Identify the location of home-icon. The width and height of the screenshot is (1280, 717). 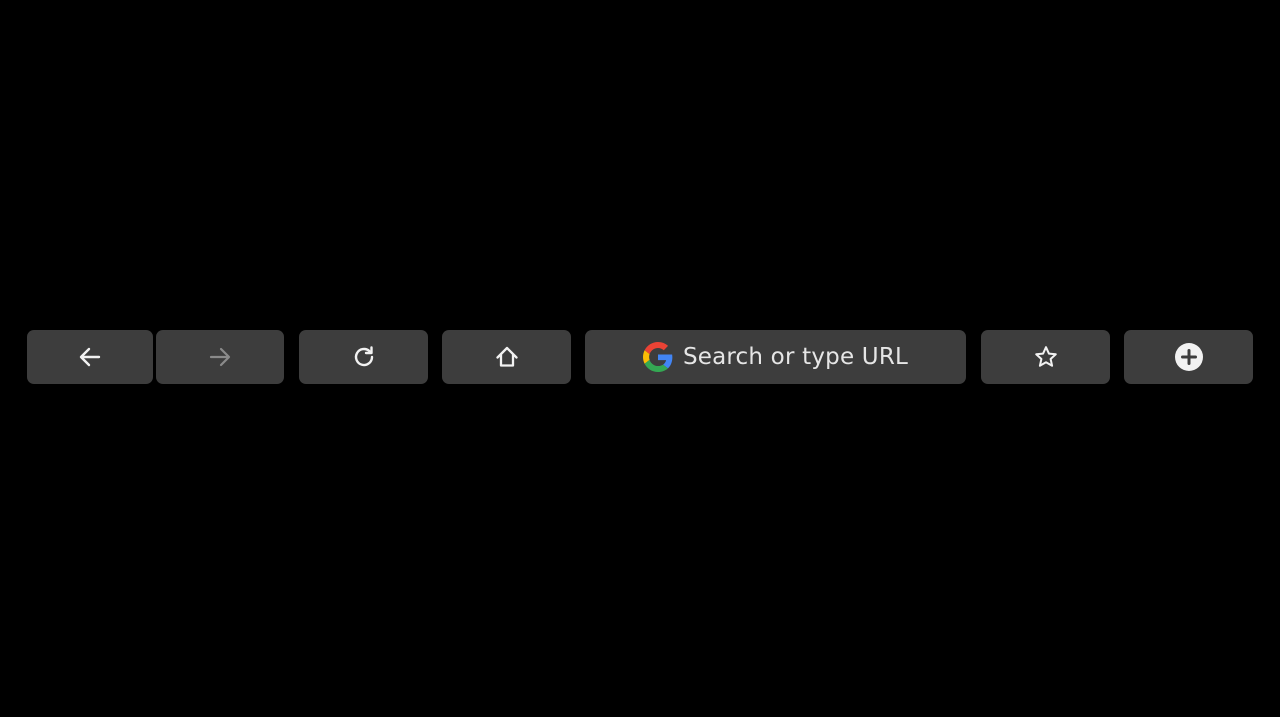
(506, 356).